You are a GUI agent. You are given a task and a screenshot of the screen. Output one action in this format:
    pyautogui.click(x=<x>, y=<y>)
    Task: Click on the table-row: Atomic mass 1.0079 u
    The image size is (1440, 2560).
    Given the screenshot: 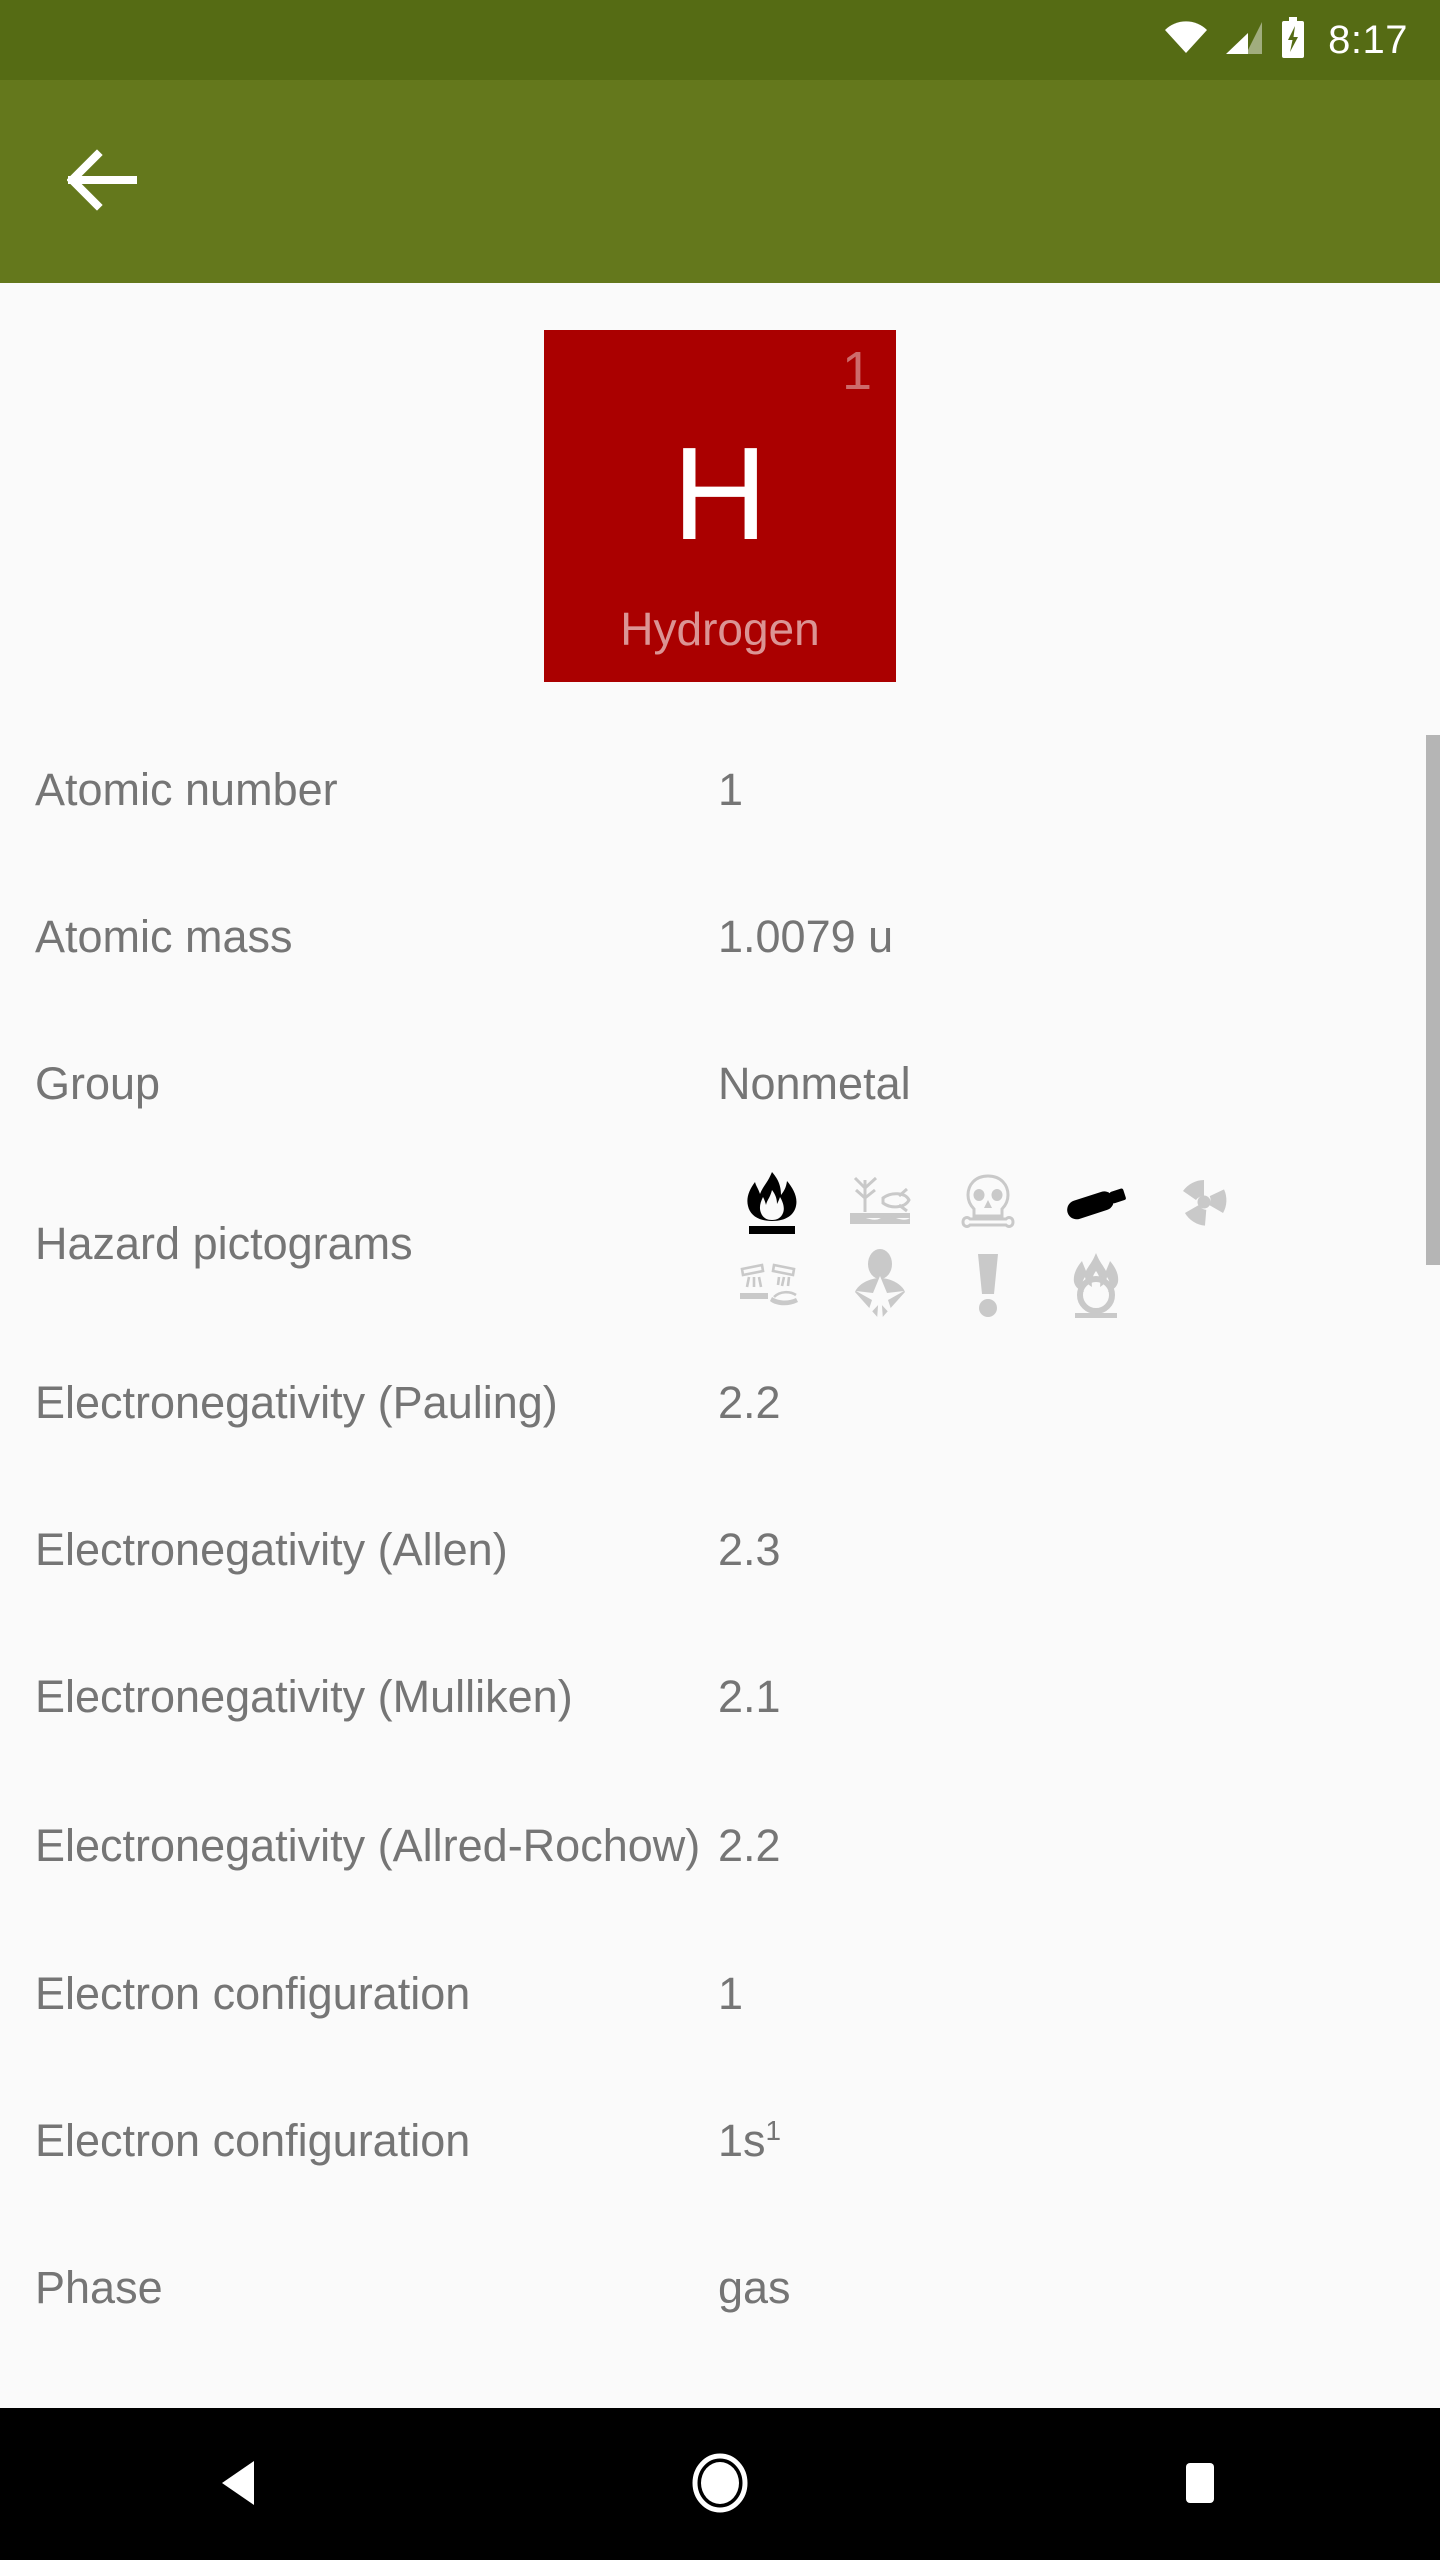 What is the action you would take?
    pyautogui.click(x=720, y=937)
    